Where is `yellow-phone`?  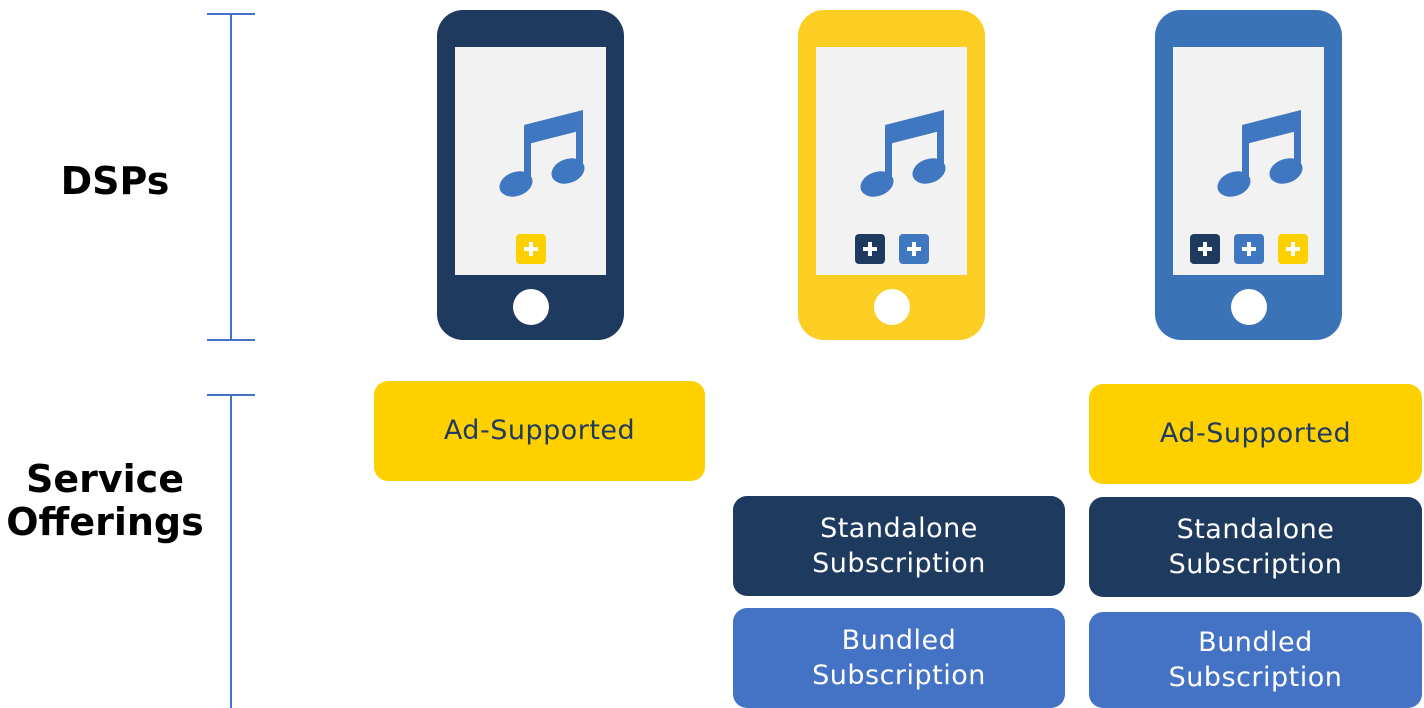 yellow-phone is located at coordinates (891, 175).